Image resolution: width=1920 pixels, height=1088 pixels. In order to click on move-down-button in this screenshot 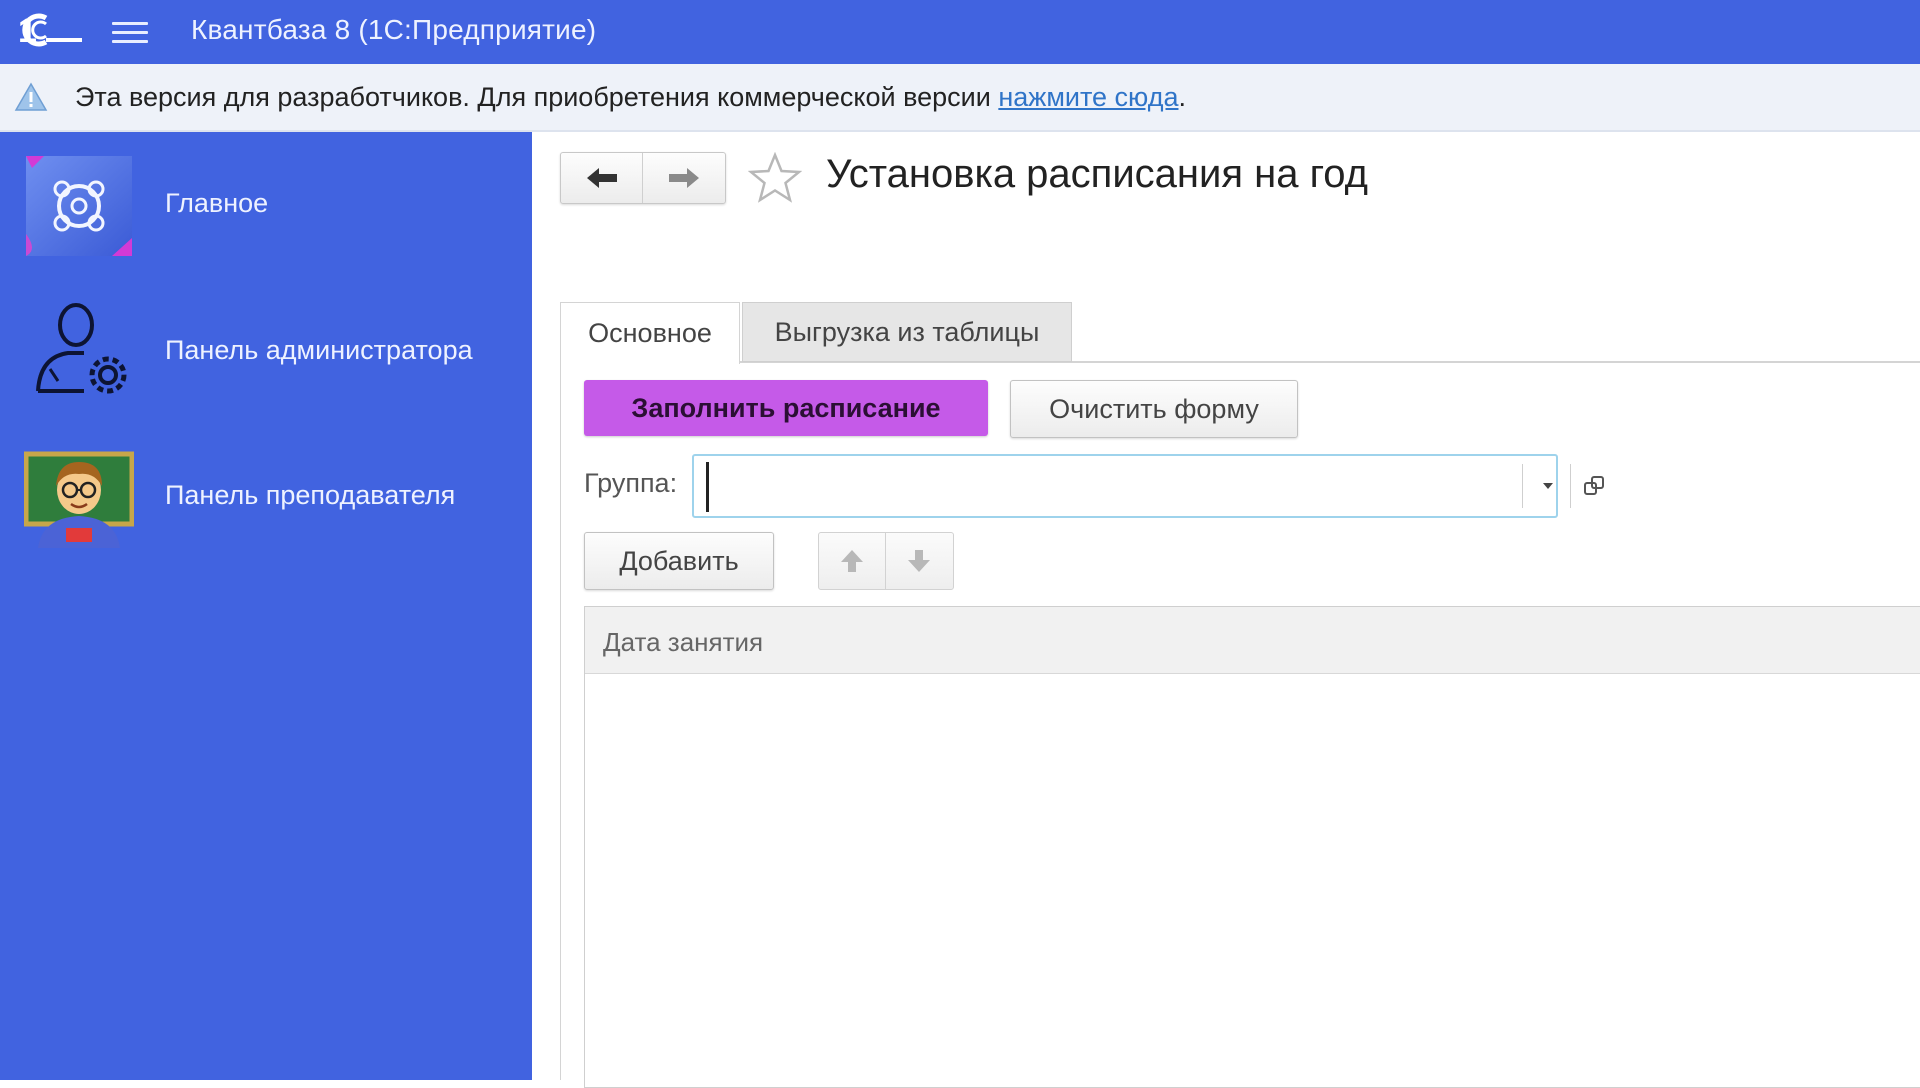, I will do `click(919, 561)`.